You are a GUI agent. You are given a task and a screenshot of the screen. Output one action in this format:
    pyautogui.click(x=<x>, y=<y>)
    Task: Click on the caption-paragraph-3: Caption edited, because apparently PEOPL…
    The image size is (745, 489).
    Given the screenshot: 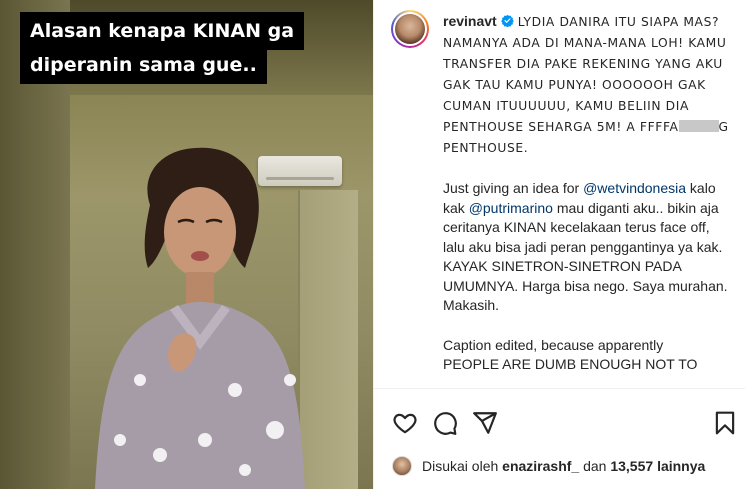 What is the action you would take?
    pyautogui.click(x=588, y=355)
    